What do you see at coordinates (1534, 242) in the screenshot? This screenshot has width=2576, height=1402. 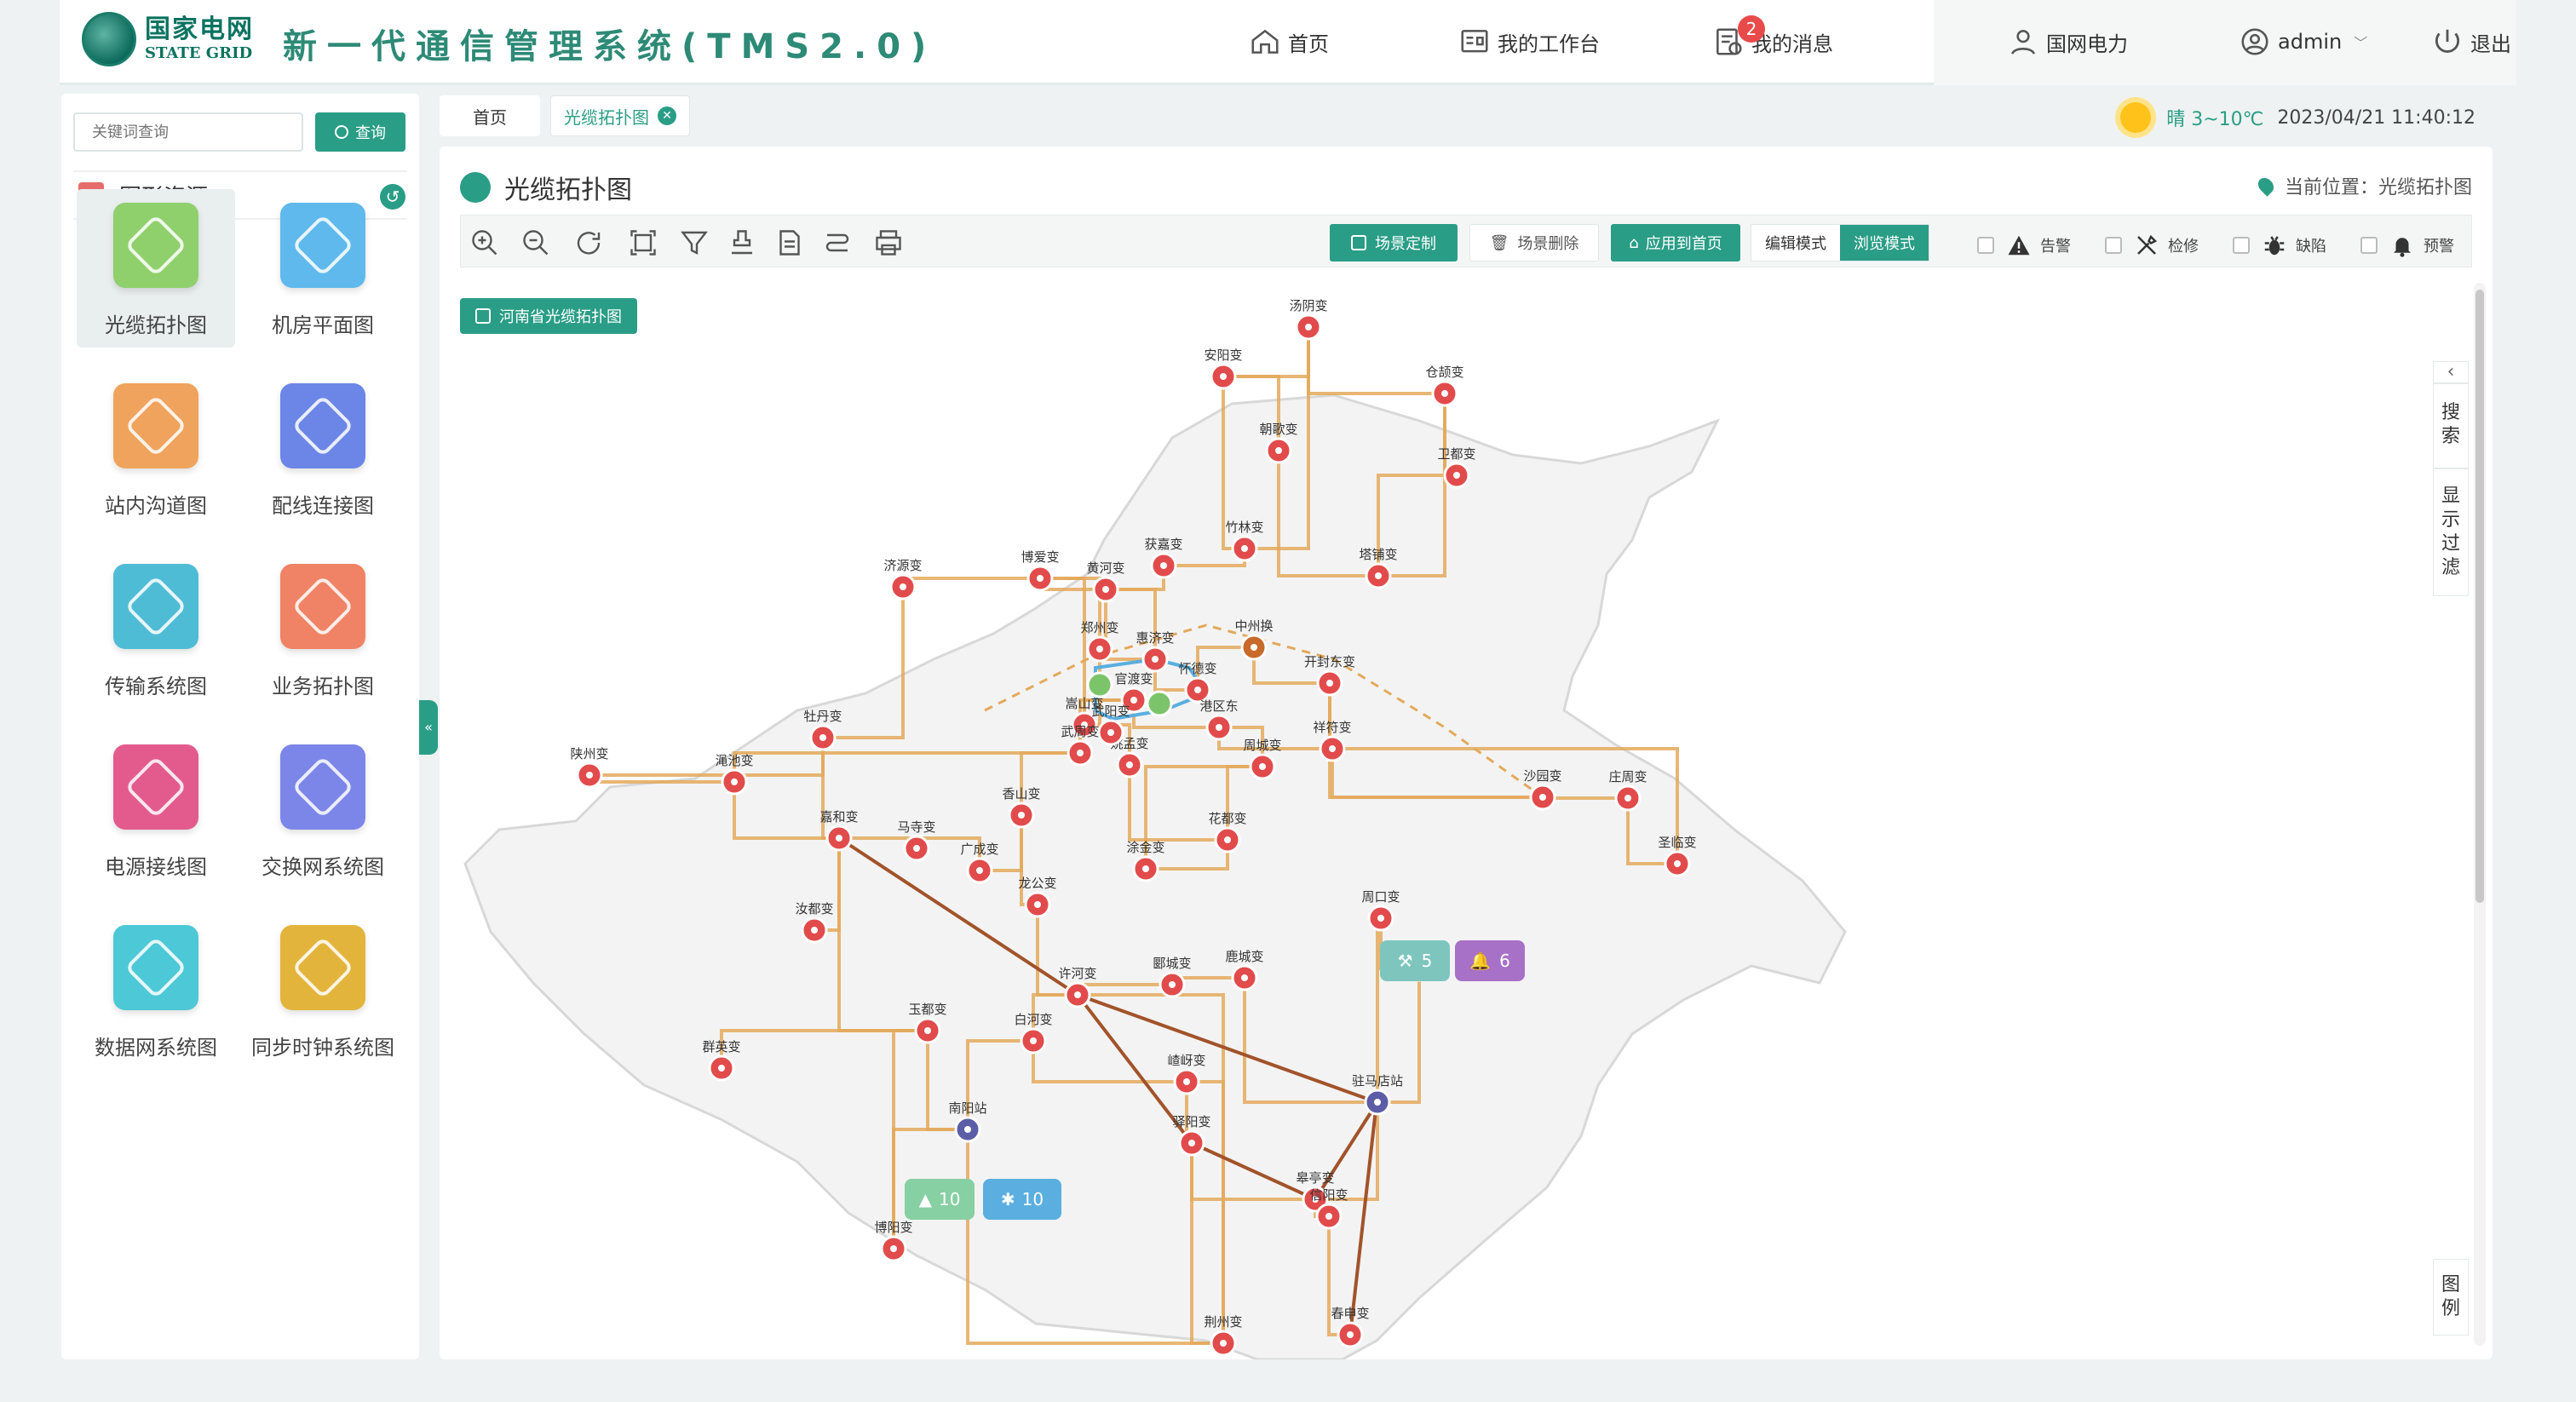 I see `scene-delete-button: 🗑 场景删除` at bounding box center [1534, 242].